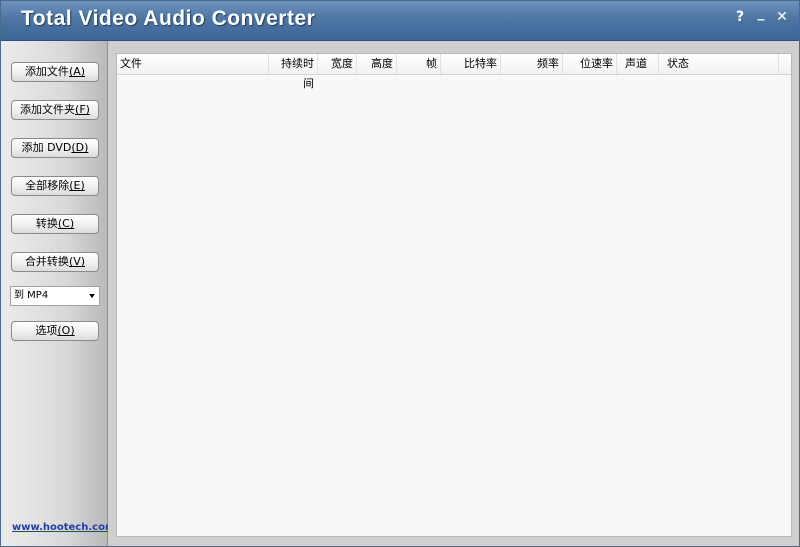  Describe the element at coordinates (168, 18) in the screenshot. I see `app-title: Total Video Audio Converter` at that location.